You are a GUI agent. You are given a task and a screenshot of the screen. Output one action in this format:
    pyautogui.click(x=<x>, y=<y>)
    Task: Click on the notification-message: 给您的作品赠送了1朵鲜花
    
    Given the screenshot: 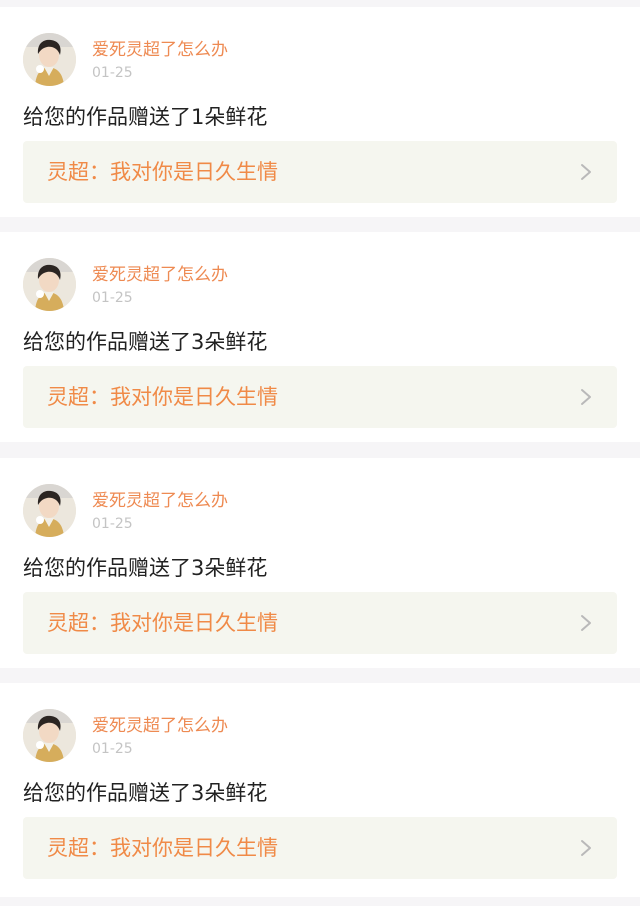 What is the action you would take?
    pyautogui.click(x=145, y=117)
    